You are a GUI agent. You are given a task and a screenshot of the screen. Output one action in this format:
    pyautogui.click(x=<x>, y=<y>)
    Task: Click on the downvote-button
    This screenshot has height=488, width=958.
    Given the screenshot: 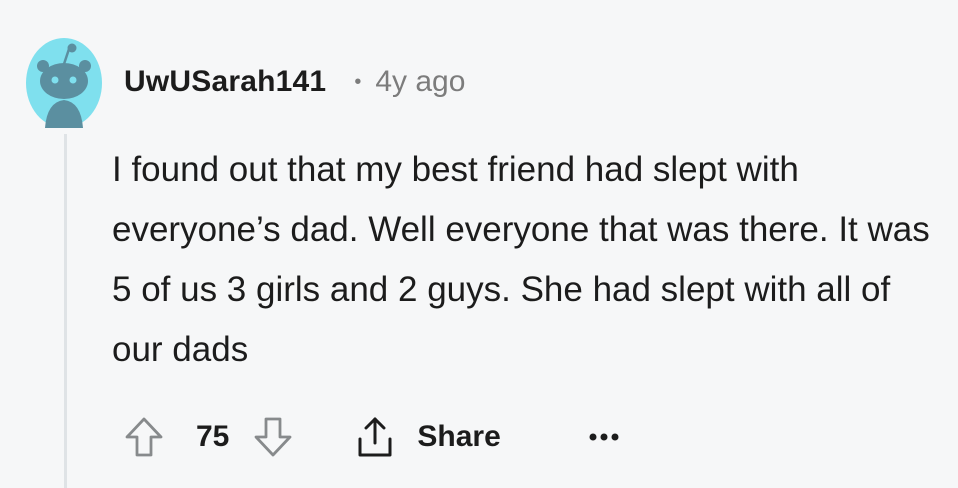 What is the action you would take?
    pyautogui.click(x=273, y=437)
    